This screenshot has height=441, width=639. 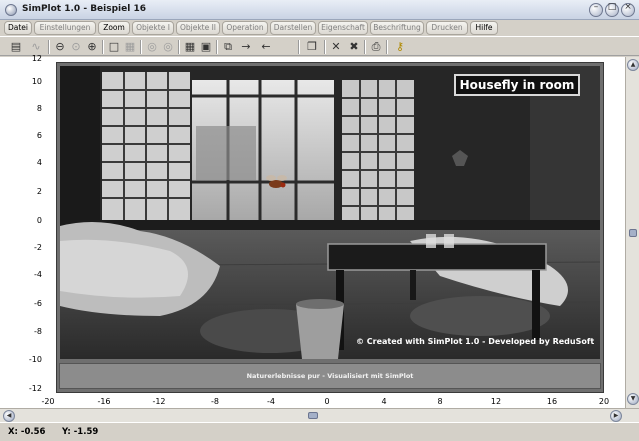 I want to click on cross-all-icon: ✖, so click(x=354, y=47).